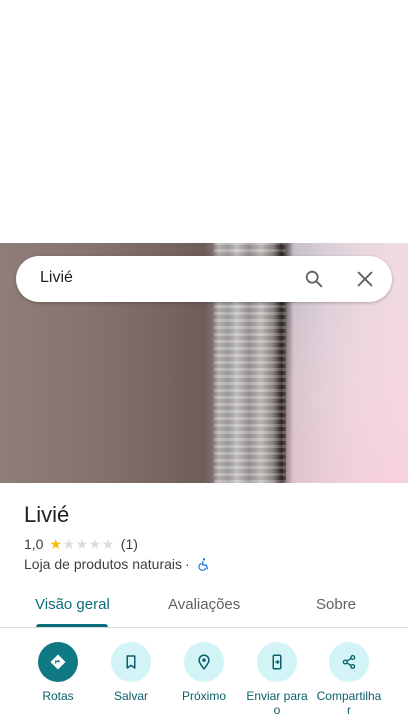 The height and width of the screenshot is (726, 408). What do you see at coordinates (72, 604) in the screenshot?
I see `tab-overview: Visão geral` at bounding box center [72, 604].